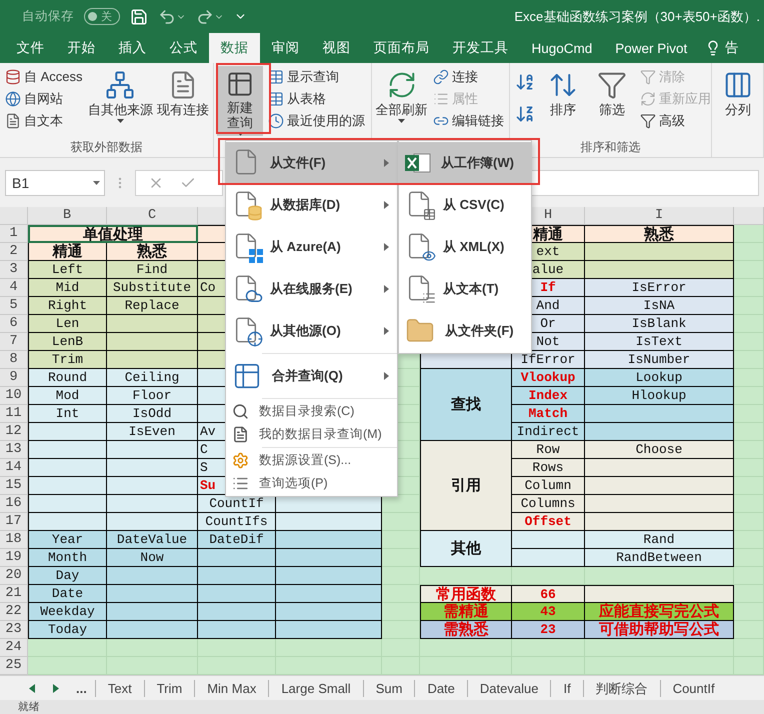 Image resolution: width=764 pixels, height=714 pixels. What do you see at coordinates (234, 48) in the screenshot?
I see `ribbon-tab: 数据` at bounding box center [234, 48].